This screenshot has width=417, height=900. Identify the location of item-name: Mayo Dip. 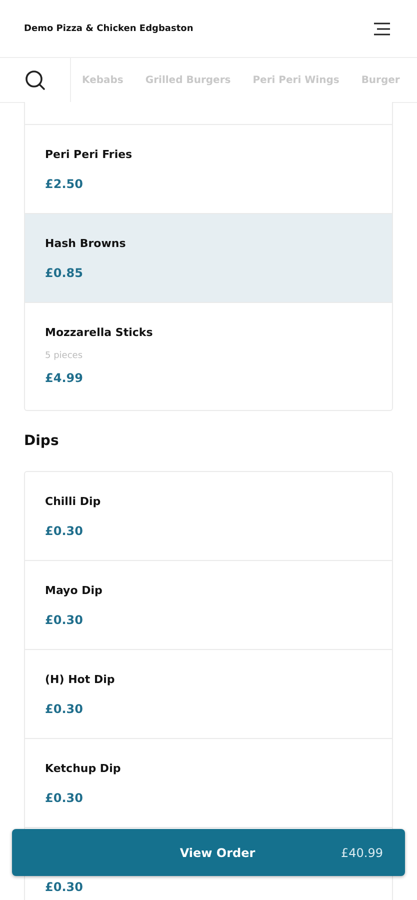
(74, 591).